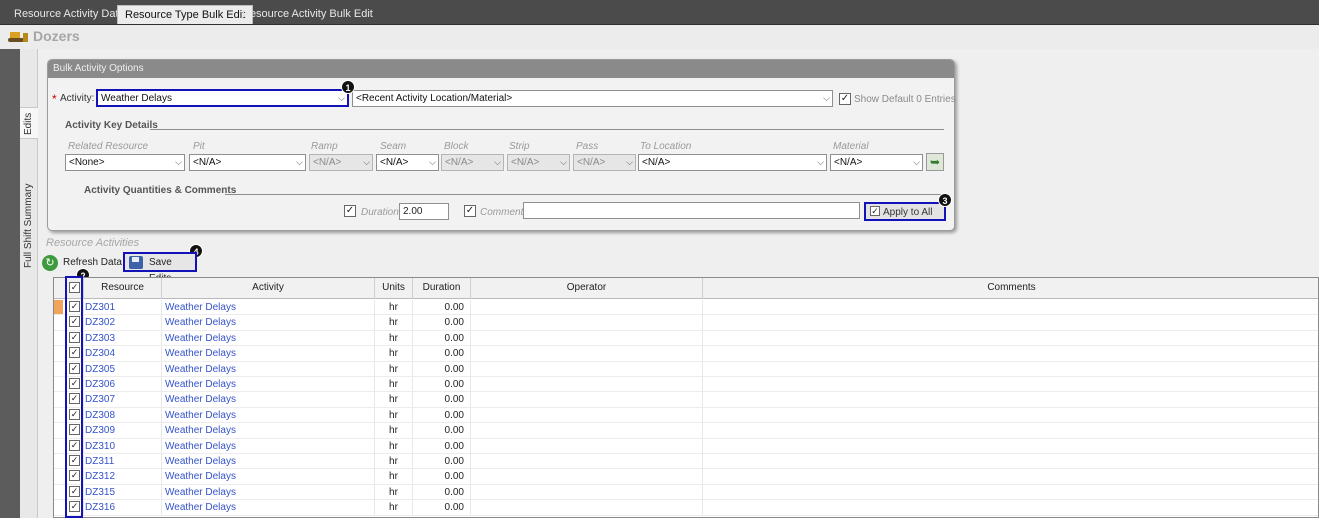  I want to click on resource-cell: DZ316, so click(123, 508).